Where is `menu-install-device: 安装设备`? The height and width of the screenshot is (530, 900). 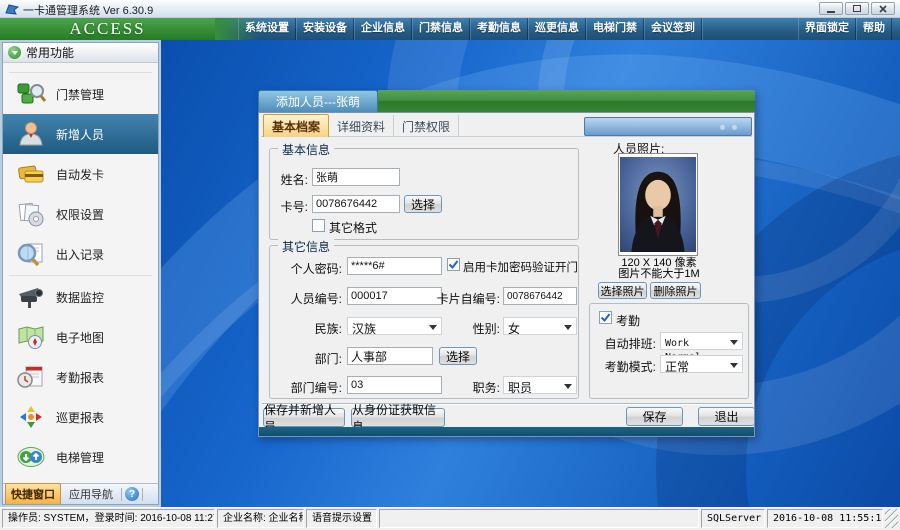
menu-install-device: 安装设备 is located at coordinates (325, 29).